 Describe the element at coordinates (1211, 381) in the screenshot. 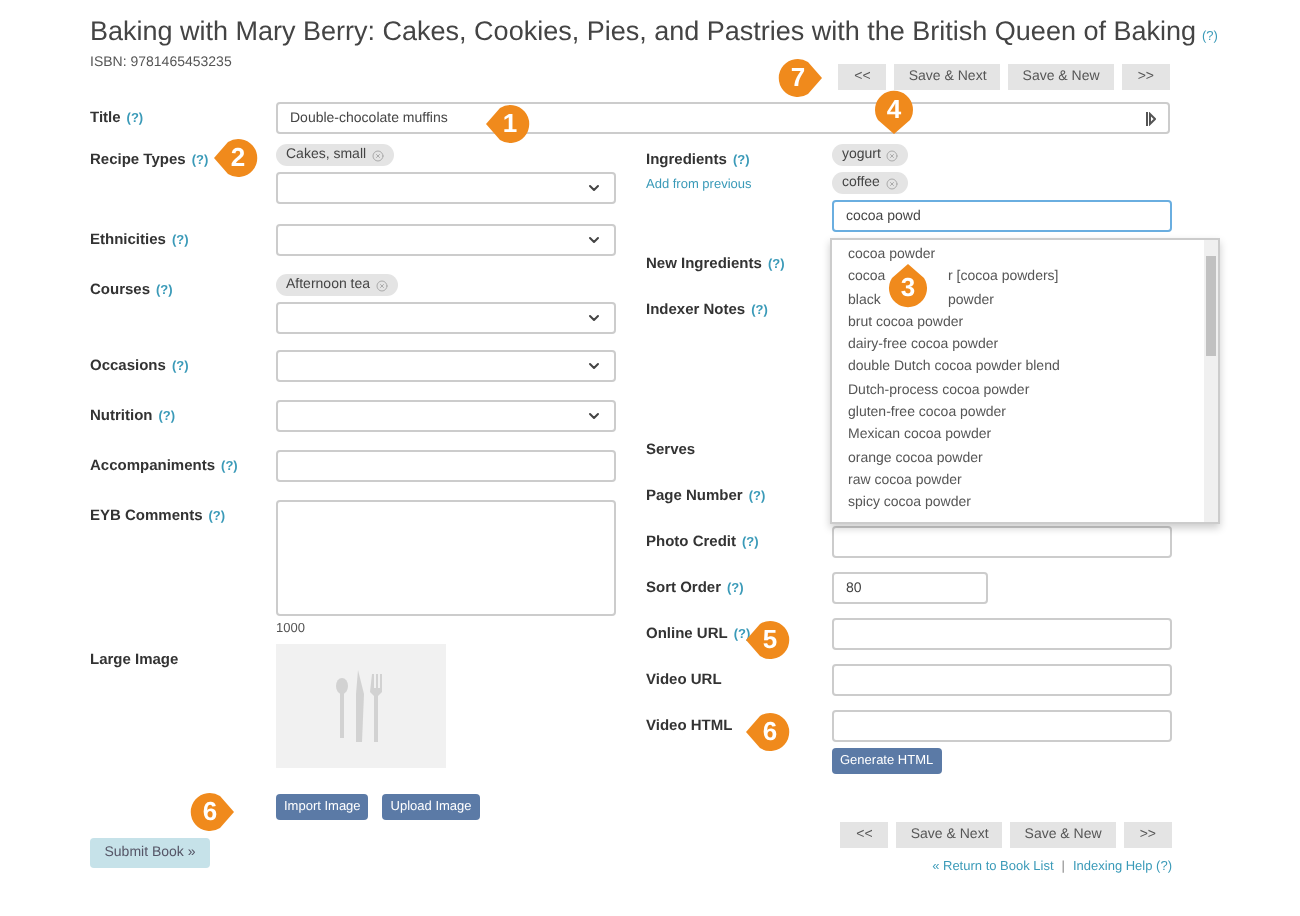

I see `scrollbar` at that location.